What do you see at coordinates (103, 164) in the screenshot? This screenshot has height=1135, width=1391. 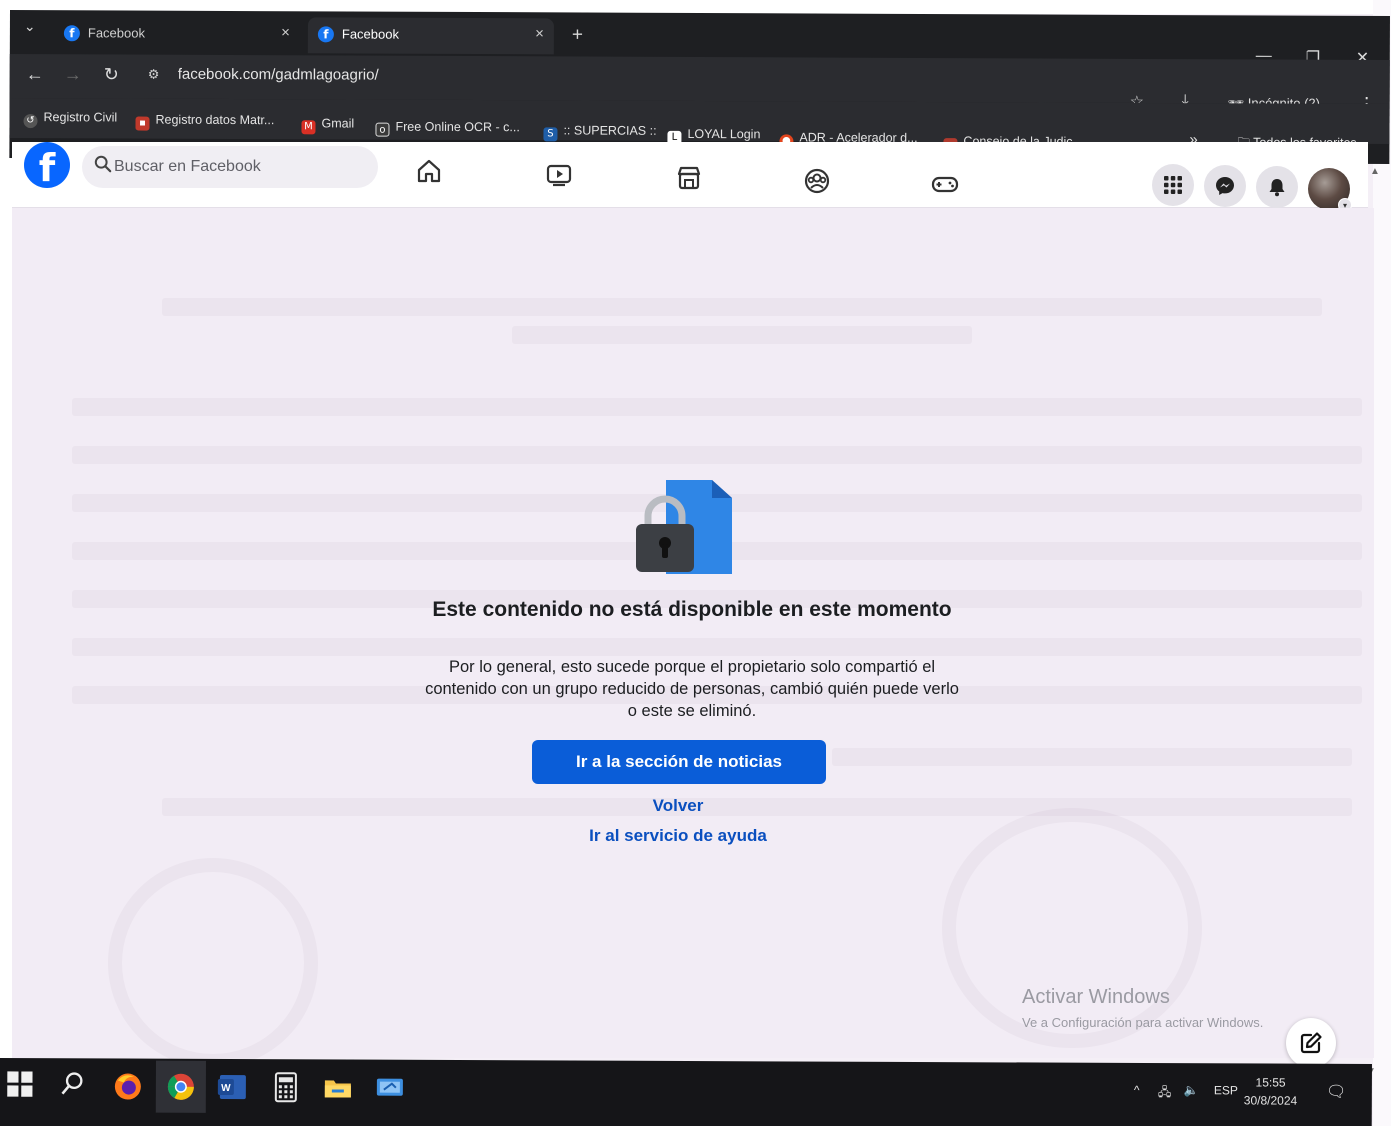 I see `search-icon` at bounding box center [103, 164].